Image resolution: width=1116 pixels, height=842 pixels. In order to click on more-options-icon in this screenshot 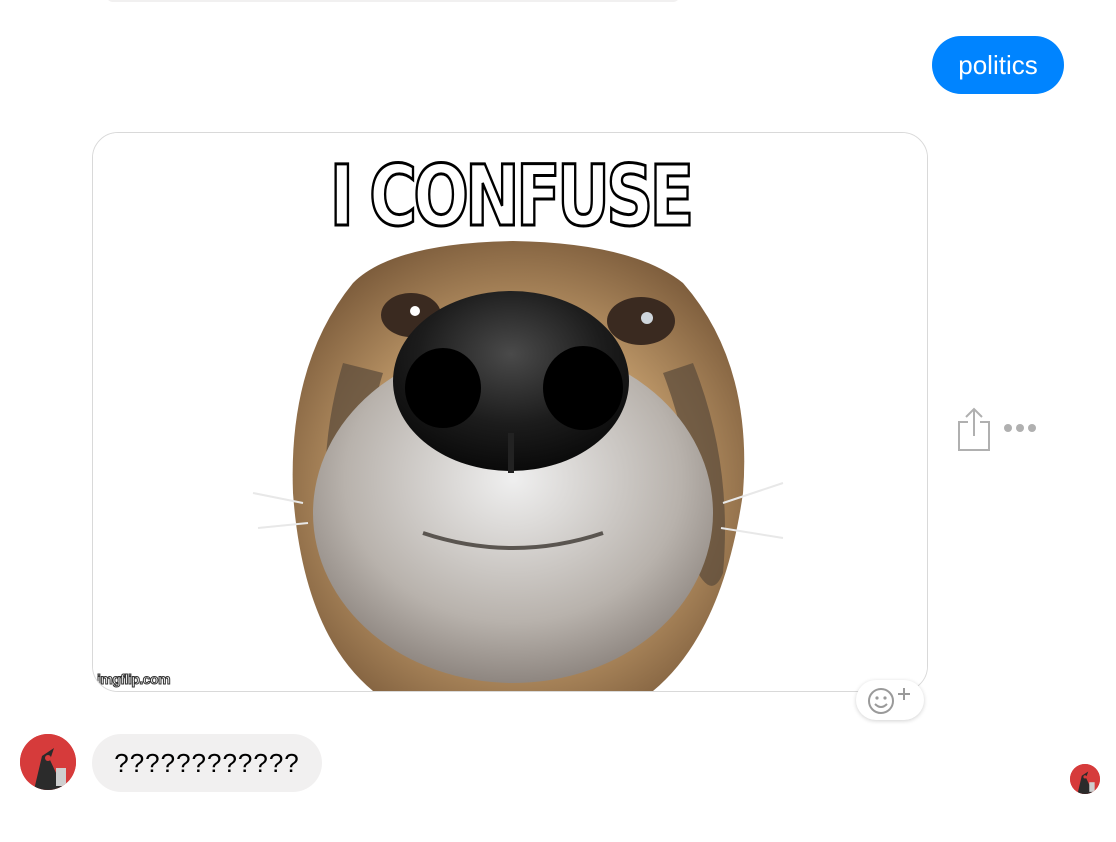, I will do `click(1020, 428)`.